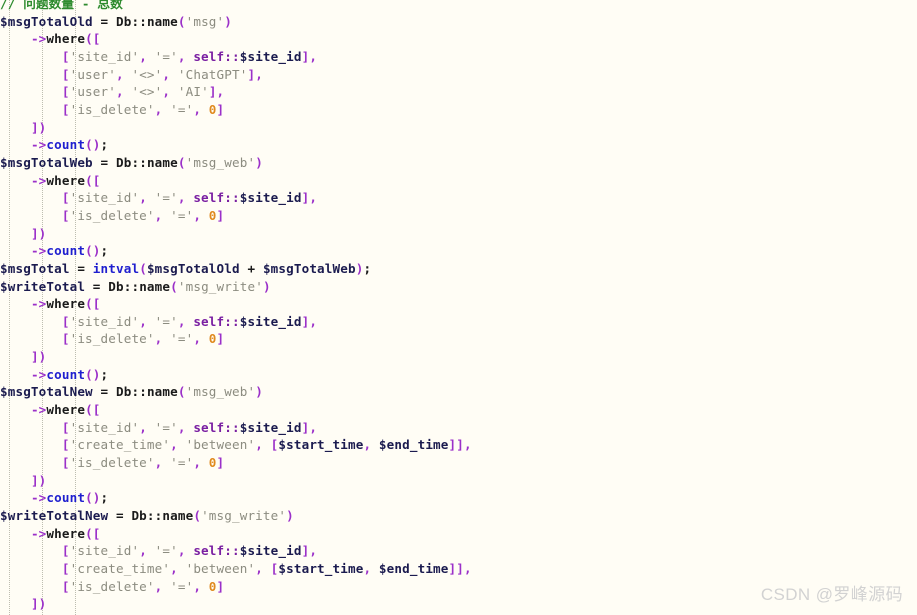 This screenshot has width=917, height=615. Describe the element at coordinates (460, 568) in the screenshot. I see `code-token-punct: ]],` at that location.